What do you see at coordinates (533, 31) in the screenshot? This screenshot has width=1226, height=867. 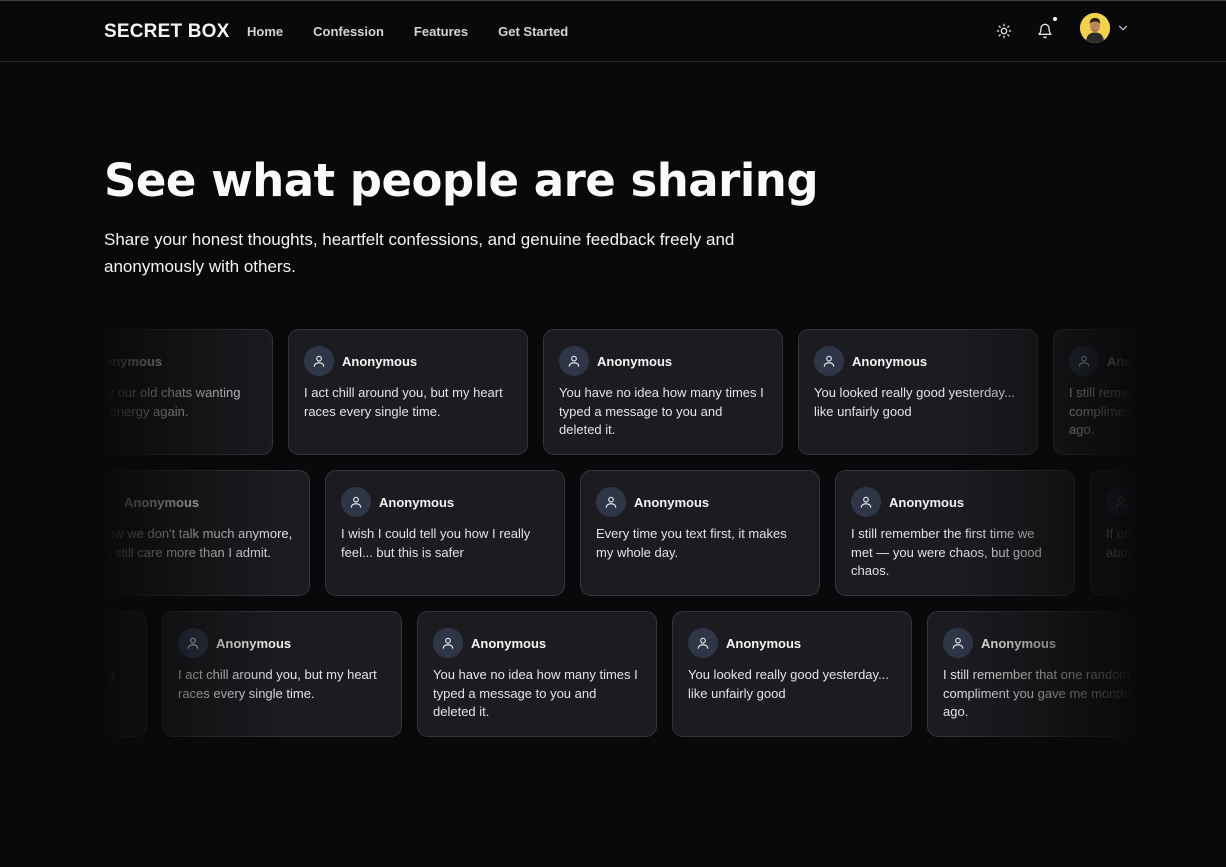 I see `nav-link-get-started: Get Started` at bounding box center [533, 31].